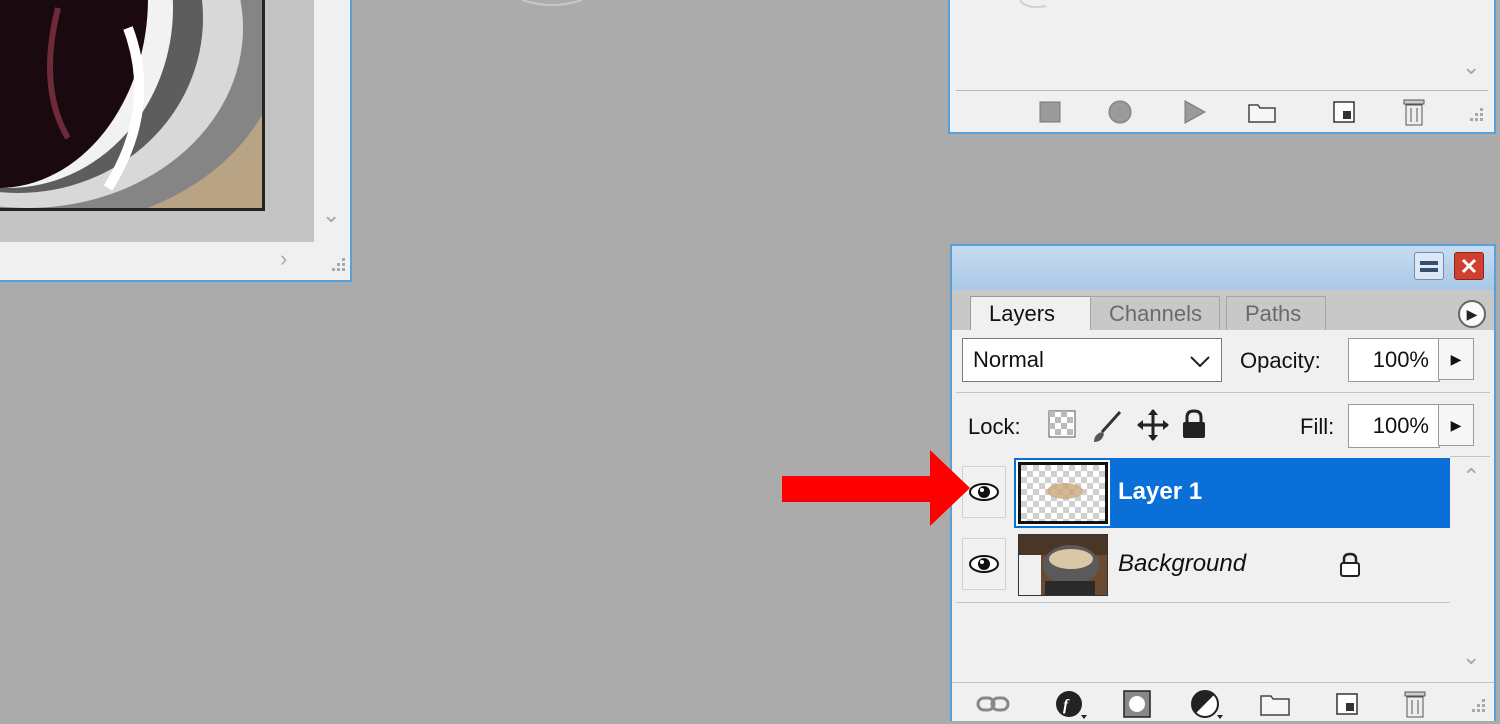  What do you see at coordinates (332, 121) in the screenshot?
I see `document-vertical-scrollbar: ⌄` at bounding box center [332, 121].